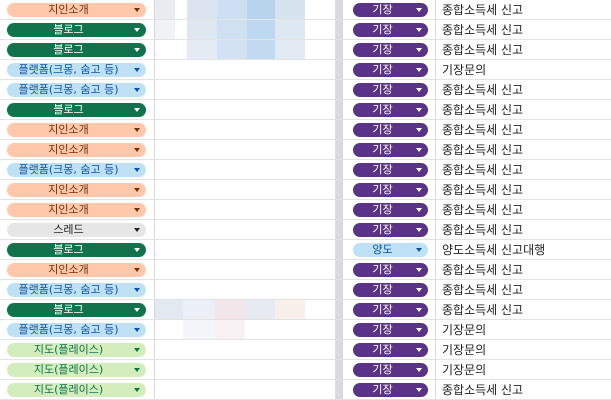  I want to click on service-cell: 양도소득세 신고대행, so click(523, 250).